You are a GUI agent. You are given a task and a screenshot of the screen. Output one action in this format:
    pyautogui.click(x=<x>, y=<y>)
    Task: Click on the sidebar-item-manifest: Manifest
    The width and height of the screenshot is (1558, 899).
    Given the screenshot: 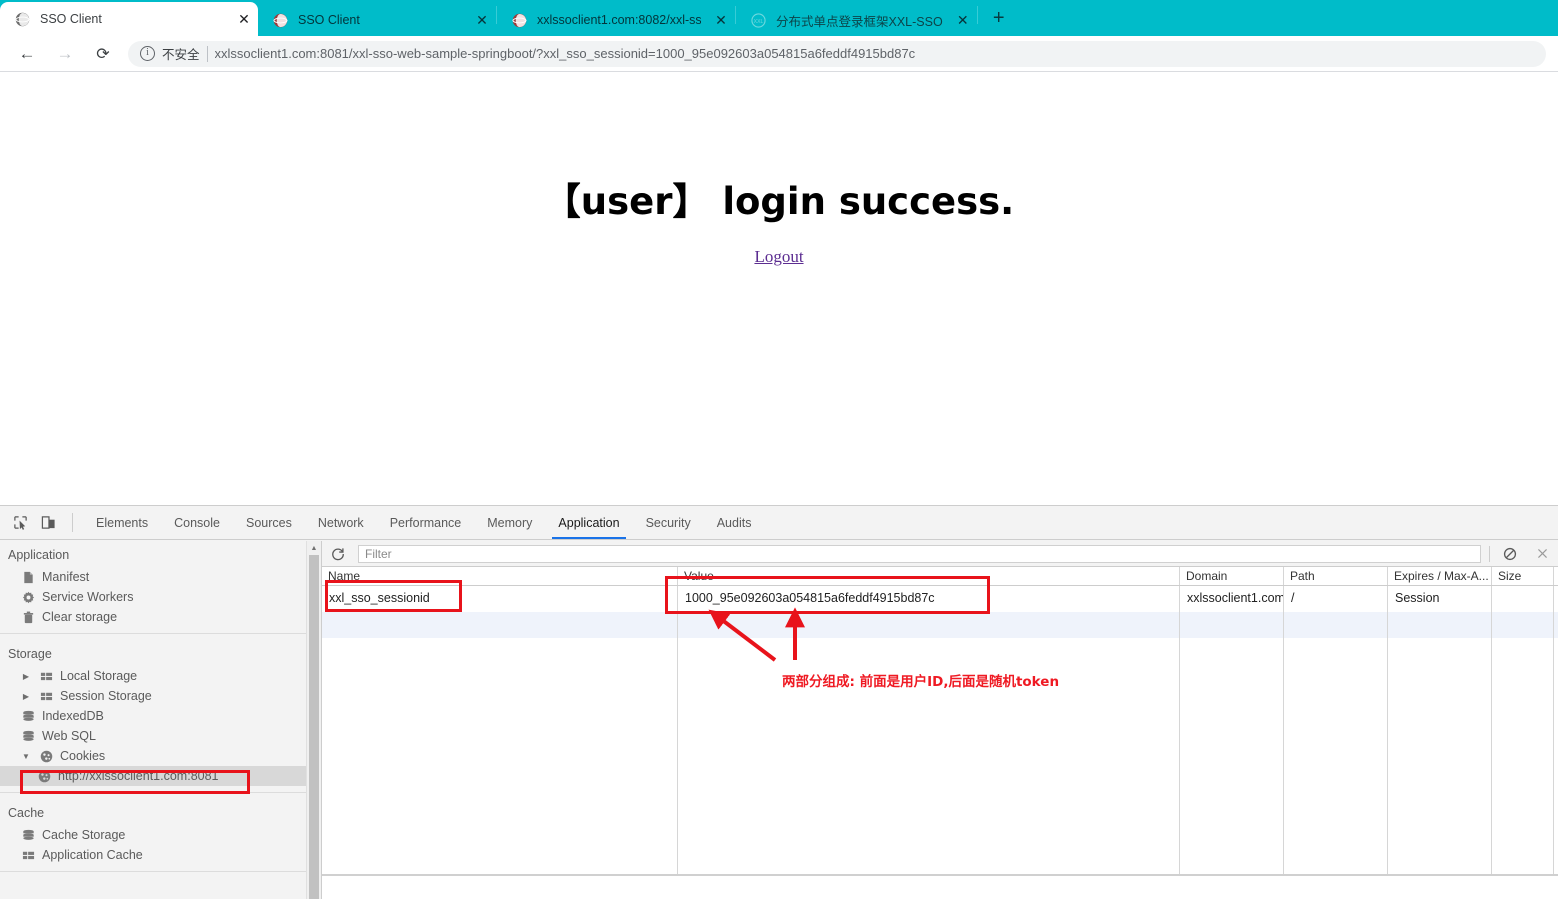 What is the action you would take?
    pyautogui.click(x=153, y=577)
    